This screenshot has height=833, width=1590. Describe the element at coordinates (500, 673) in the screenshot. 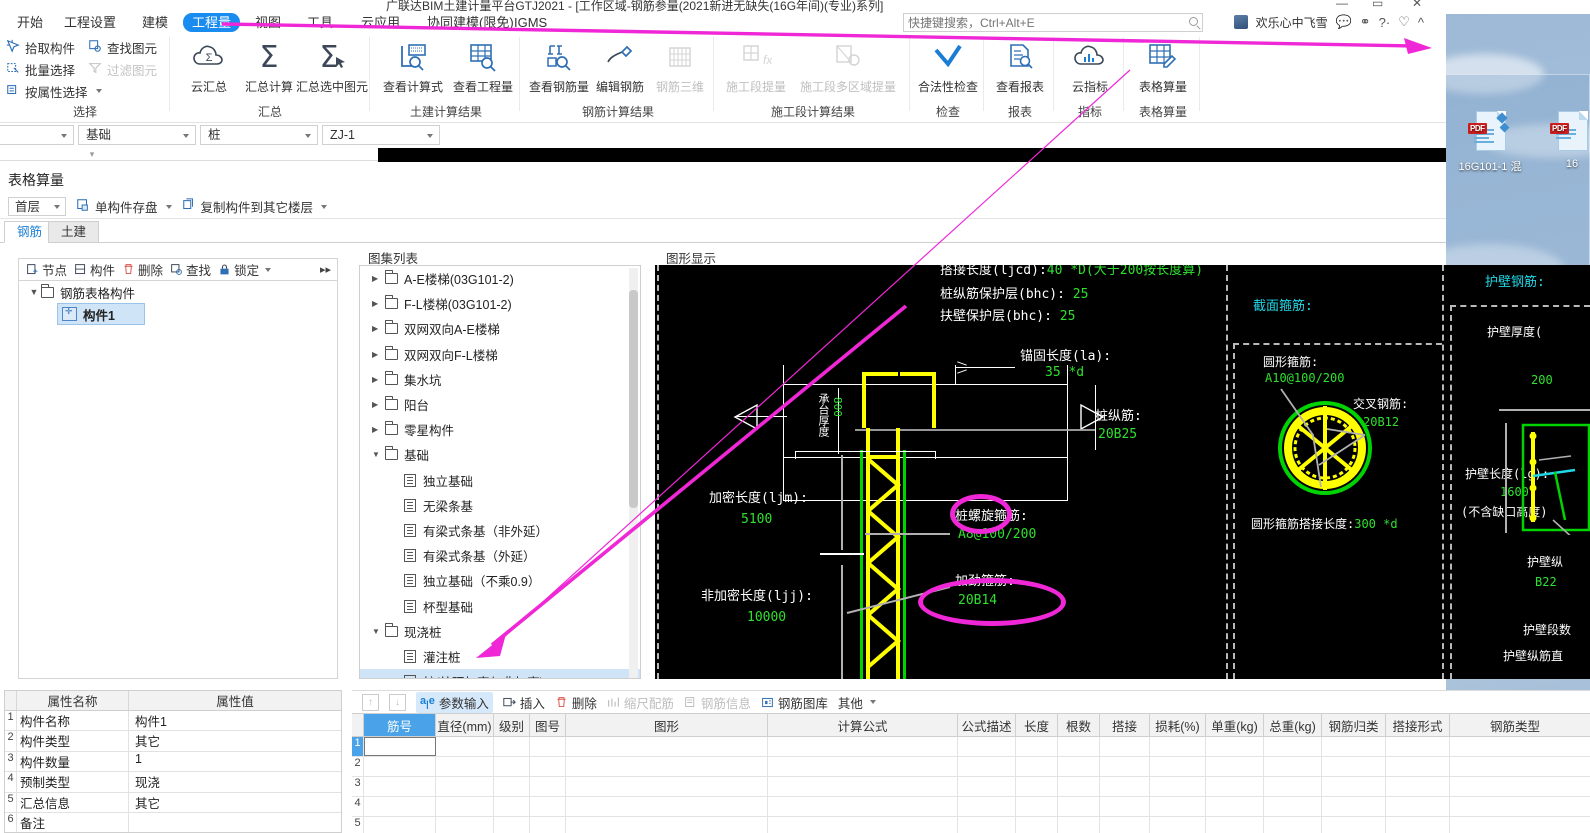

I see `atlas-item-pile-dense-nondense: 桩(处理加密与非加密)` at that location.